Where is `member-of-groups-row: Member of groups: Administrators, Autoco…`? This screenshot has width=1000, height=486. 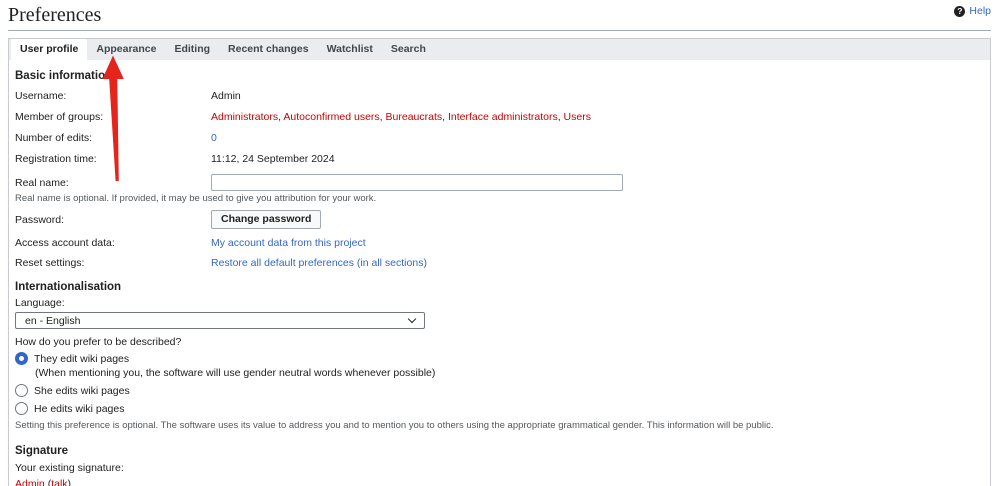 member-of-groups-row: Member of groups: Administrators, Autoco… is located at coordinates (499, 117).